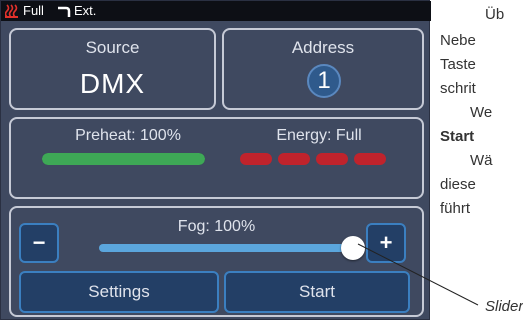 Image resolution: width=523 pixels, height=323 pixels. What do you see at coordinates (418, 274) in the screenshot?
I see `callout-line` at bounding box center [418, 274].